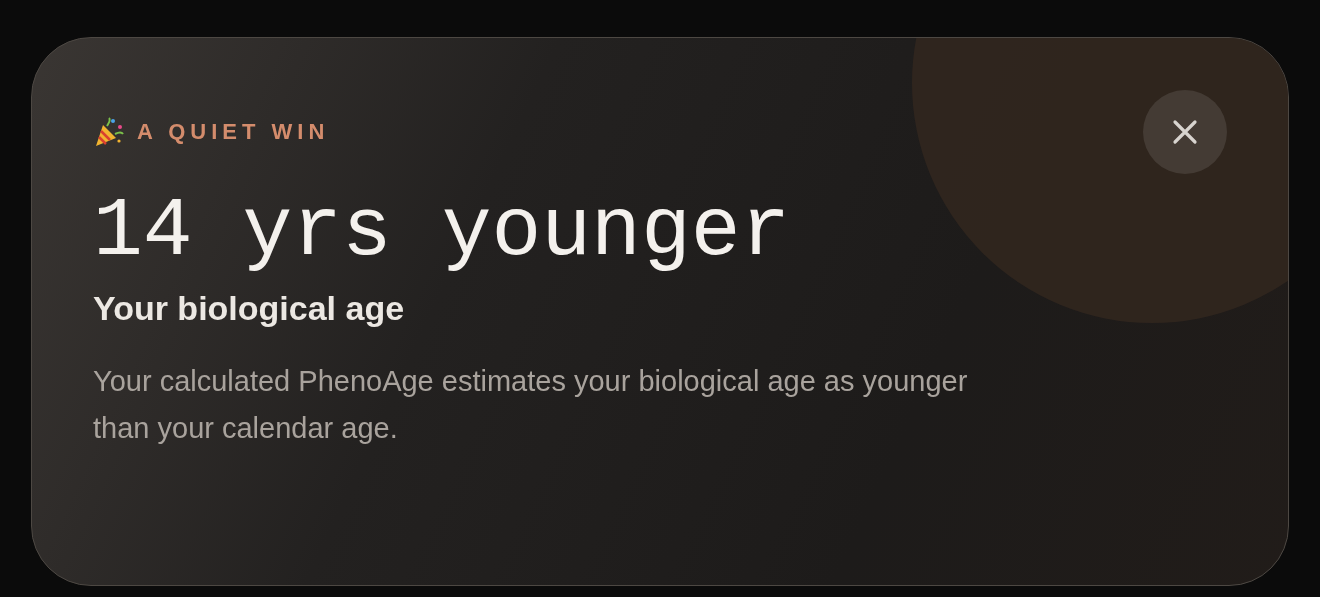  Describe the element at coordinates (442, 232) in the screenshot. I see `headline: 14 yrs younger` at that location.